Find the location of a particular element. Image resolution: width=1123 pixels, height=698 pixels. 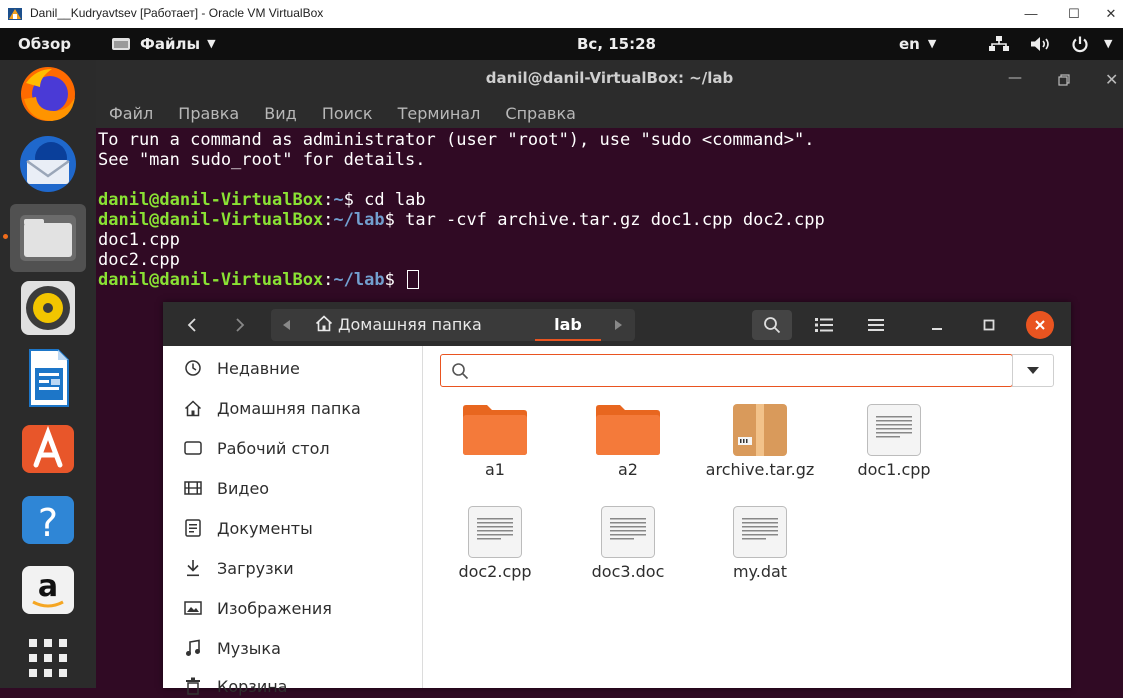

terminal-line: doc1.cpp is located at coordinates (139, 240).